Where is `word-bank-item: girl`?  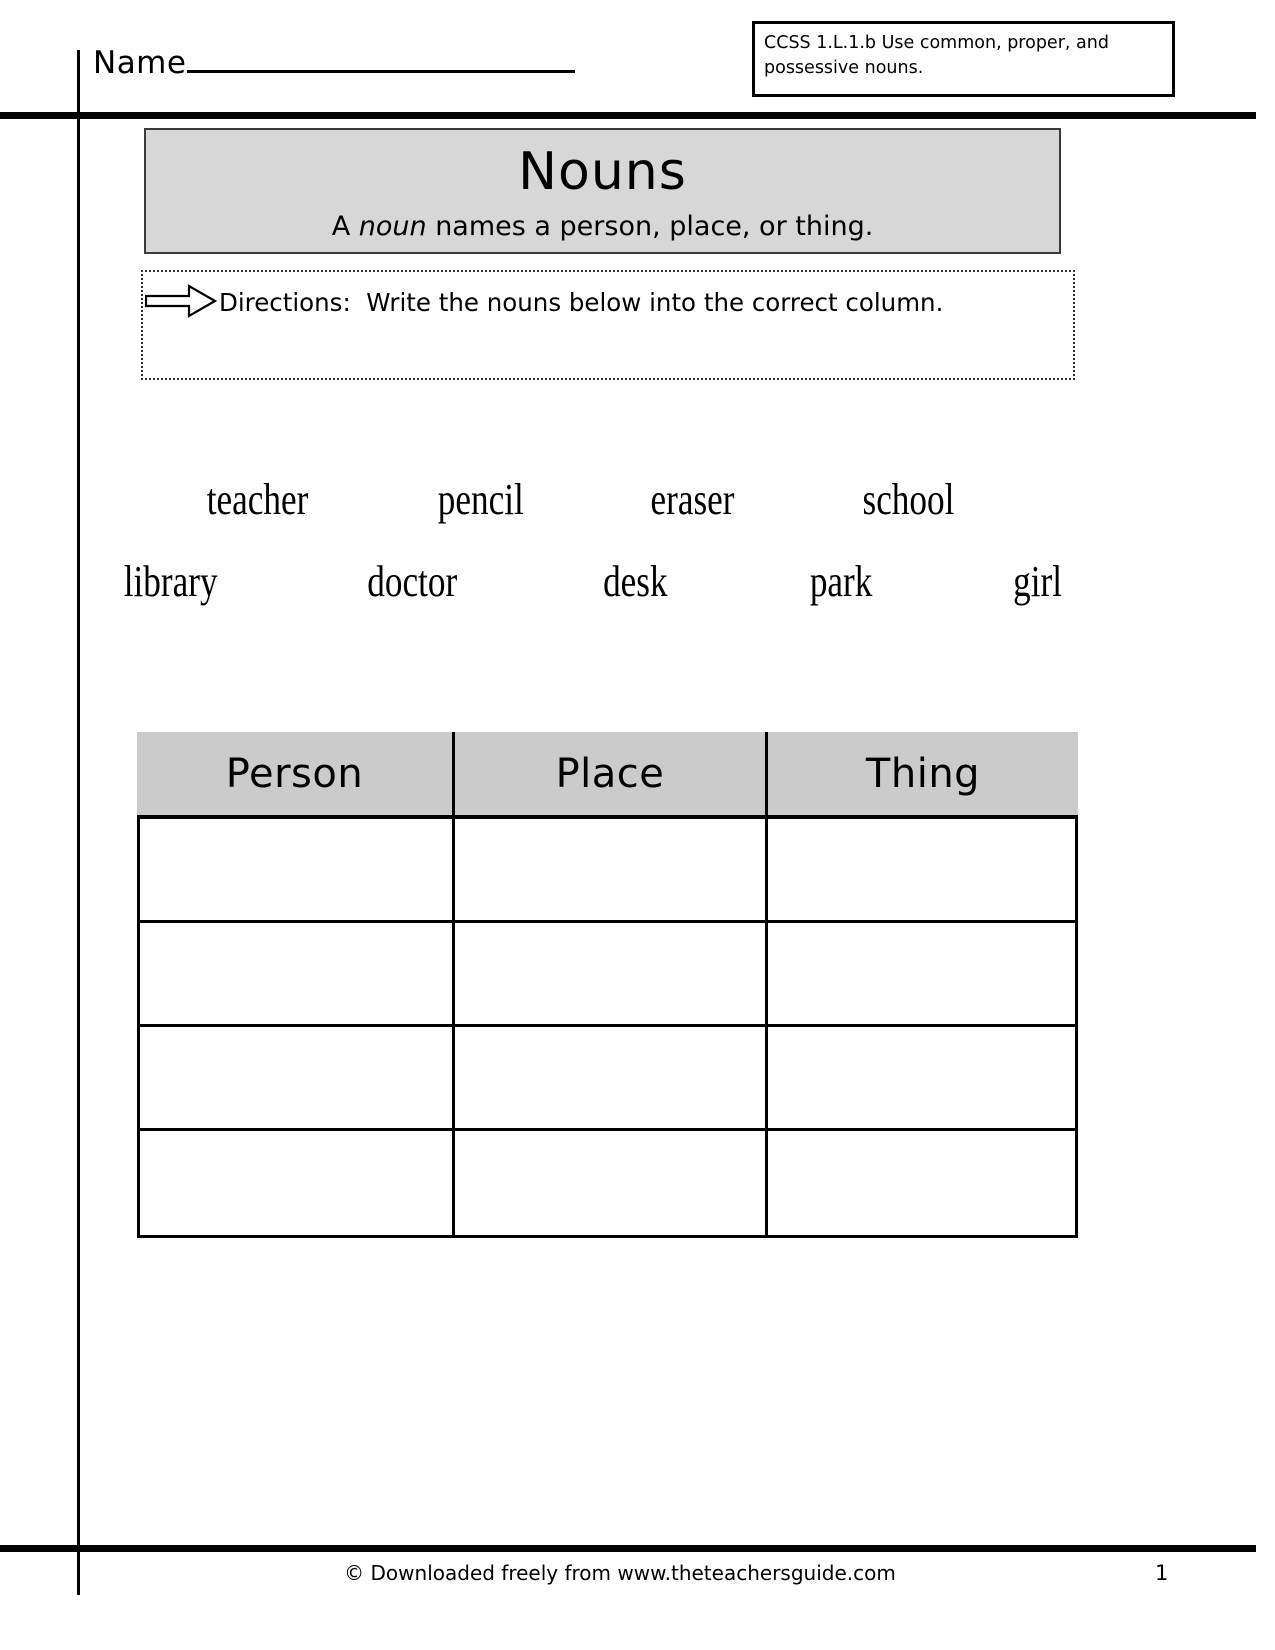
word-bank-item: girl is located at coordinates (1037, 582).